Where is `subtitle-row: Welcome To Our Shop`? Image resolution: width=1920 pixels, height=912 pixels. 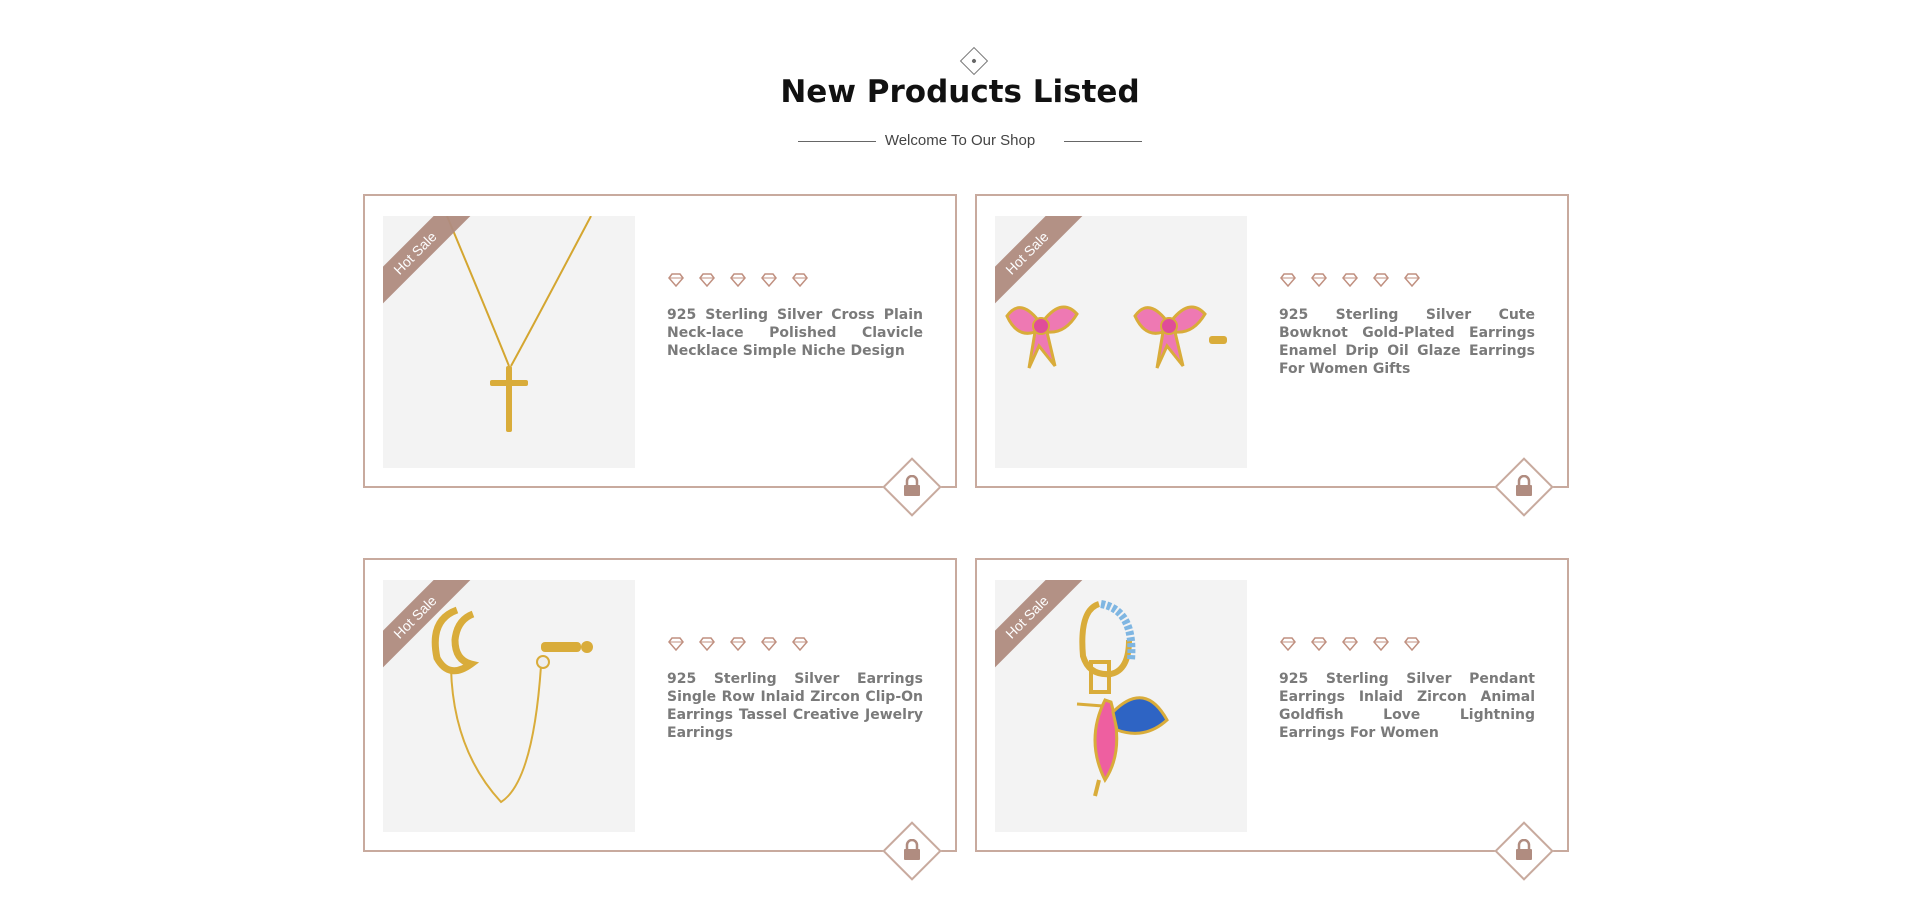 subtitle-row: Welcome To Our Shop is located at coordinates (960, 141).